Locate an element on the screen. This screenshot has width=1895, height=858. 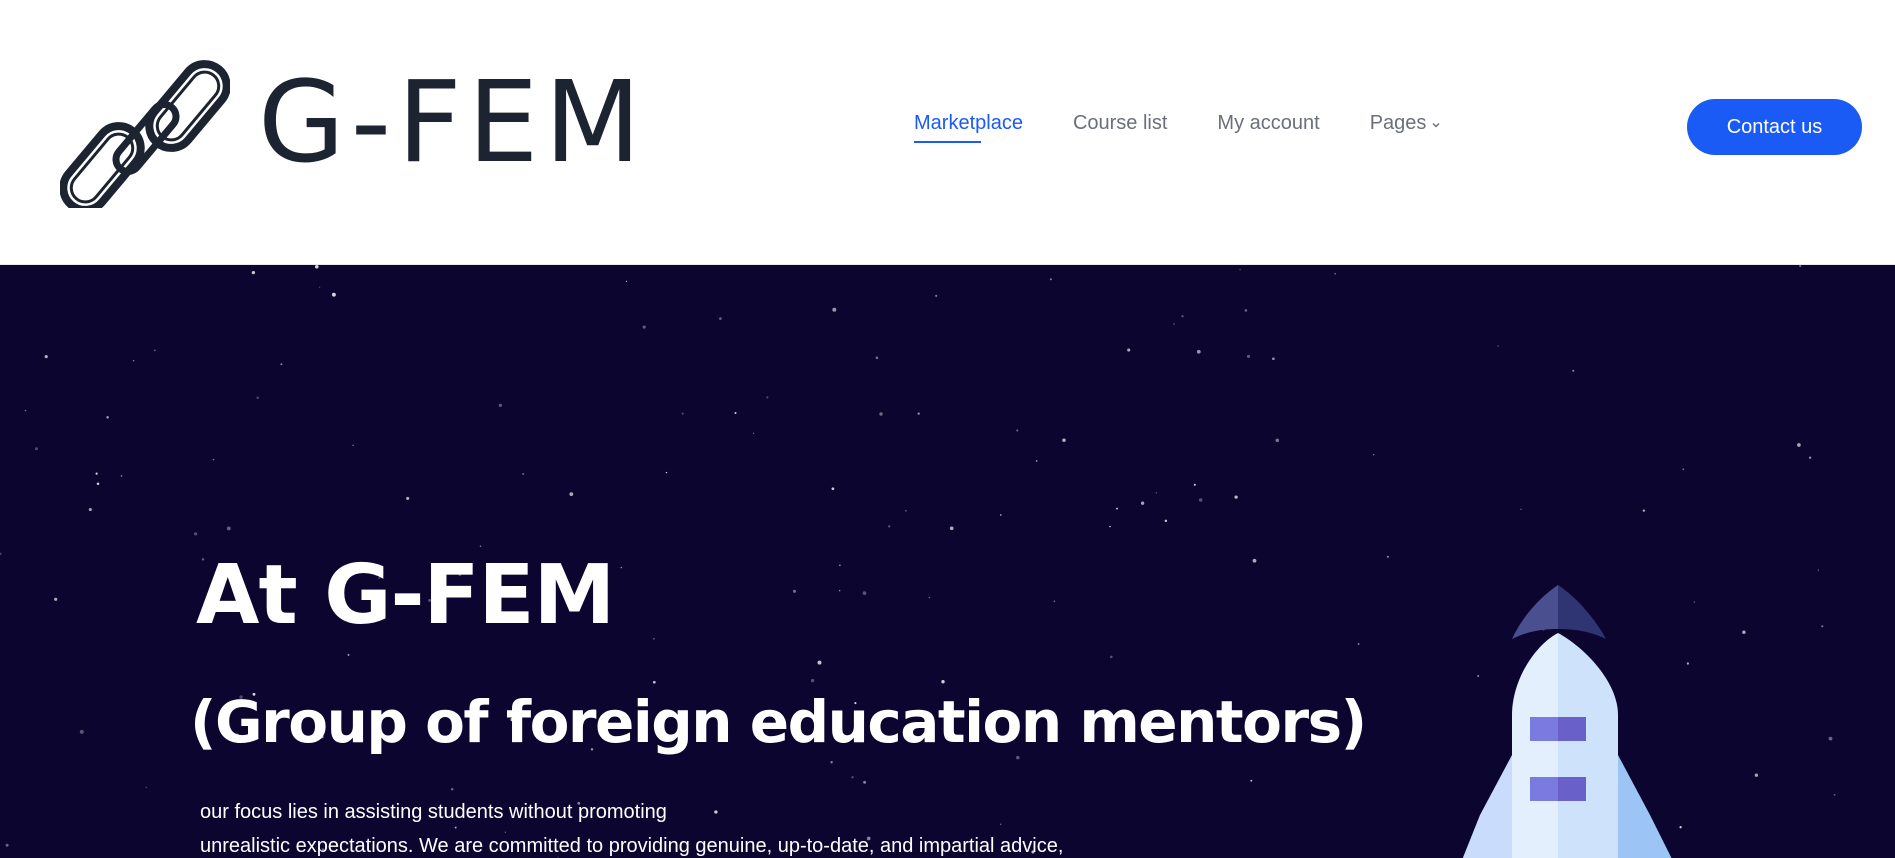
logo: G-FEM is located at coordinates (360, 123).